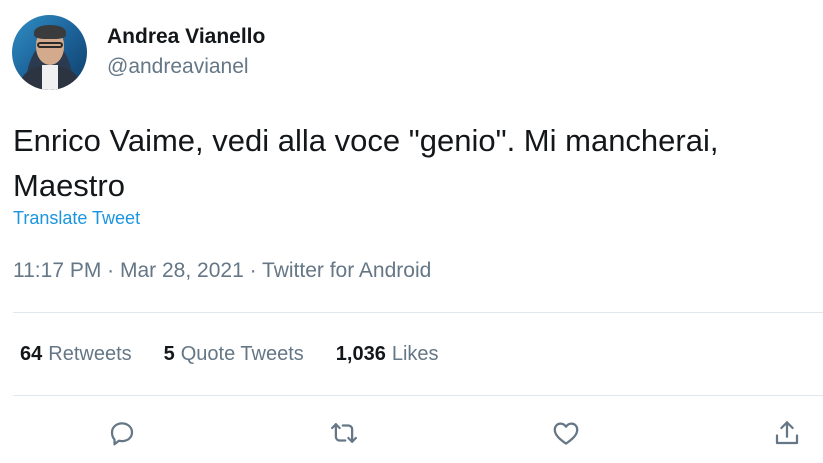  Describe the element at coordinates (90, 354) in the screenshot. I see `retweets-label: Retweets` at that location.